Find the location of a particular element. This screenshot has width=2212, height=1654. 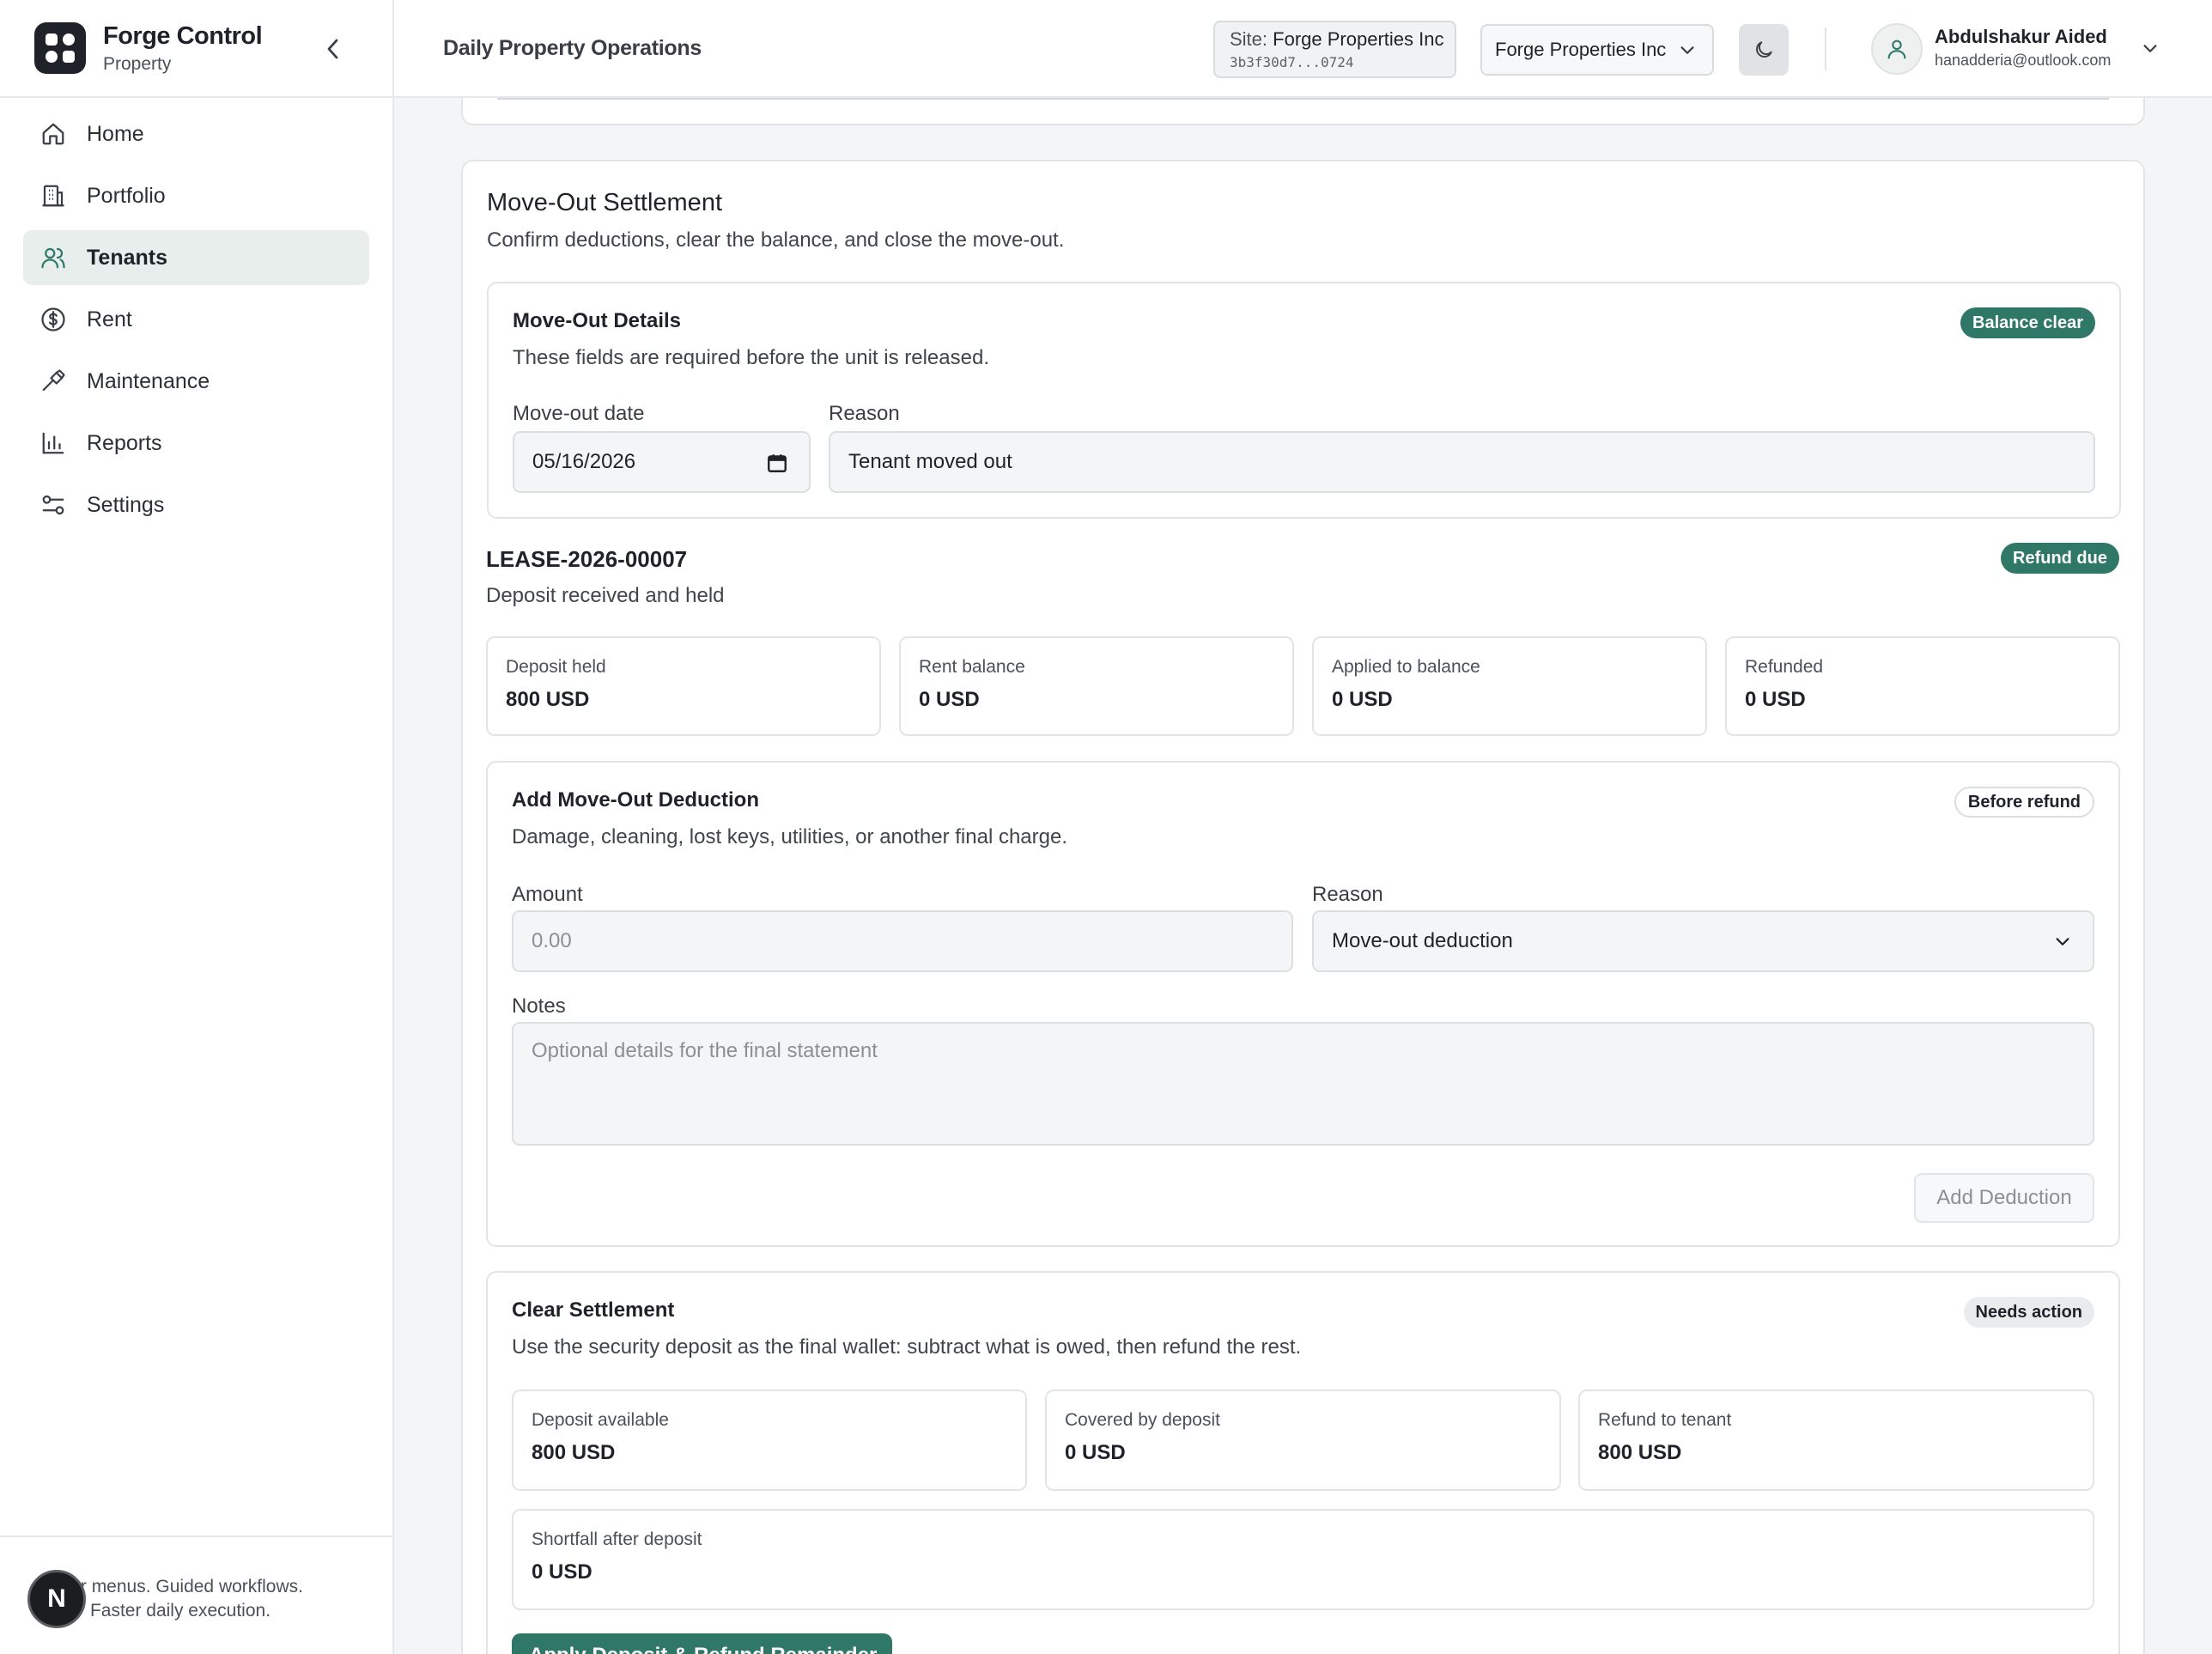

deduction-reason-select: Move-out deduction is located at coordinates (1703, 941).